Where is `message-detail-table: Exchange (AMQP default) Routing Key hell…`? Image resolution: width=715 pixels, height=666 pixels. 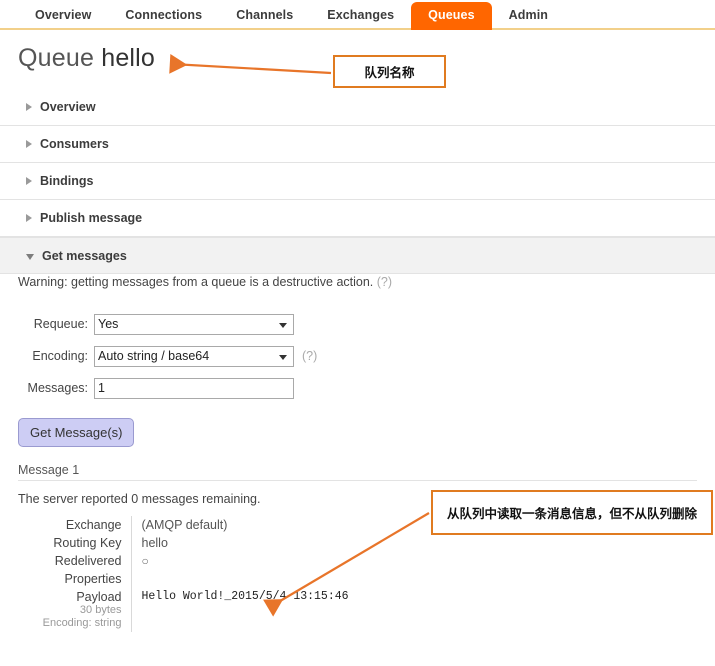
message-detail-table: Exchange (AMQP default) Routing Key hell… is located at coordinates (183, 574).